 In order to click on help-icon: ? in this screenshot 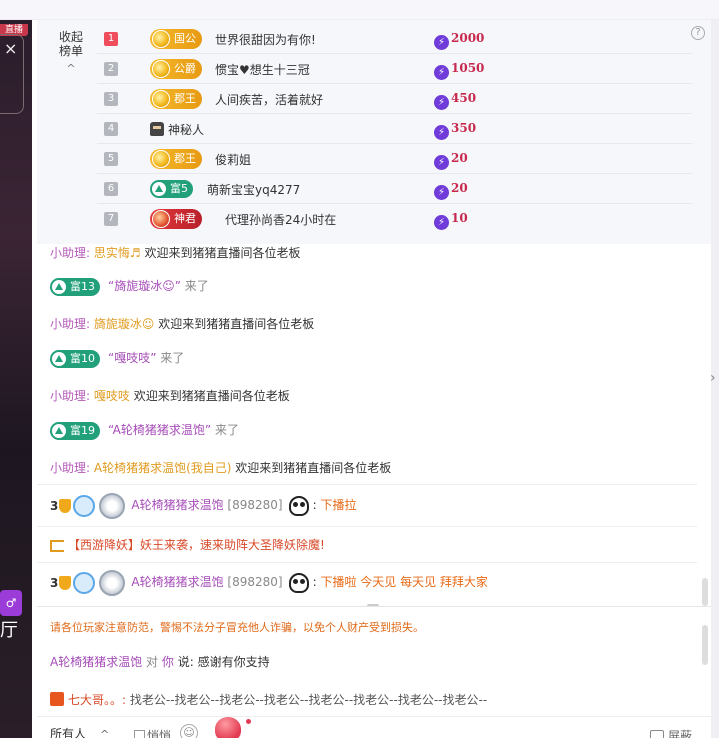, I will do `click(698, 33)`.